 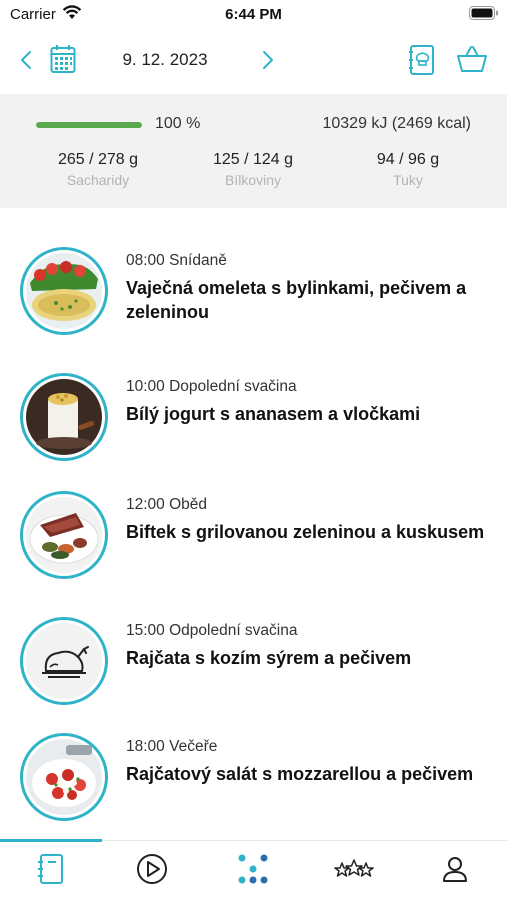 I want to click on stars-icon, so click(x=353, y=871).